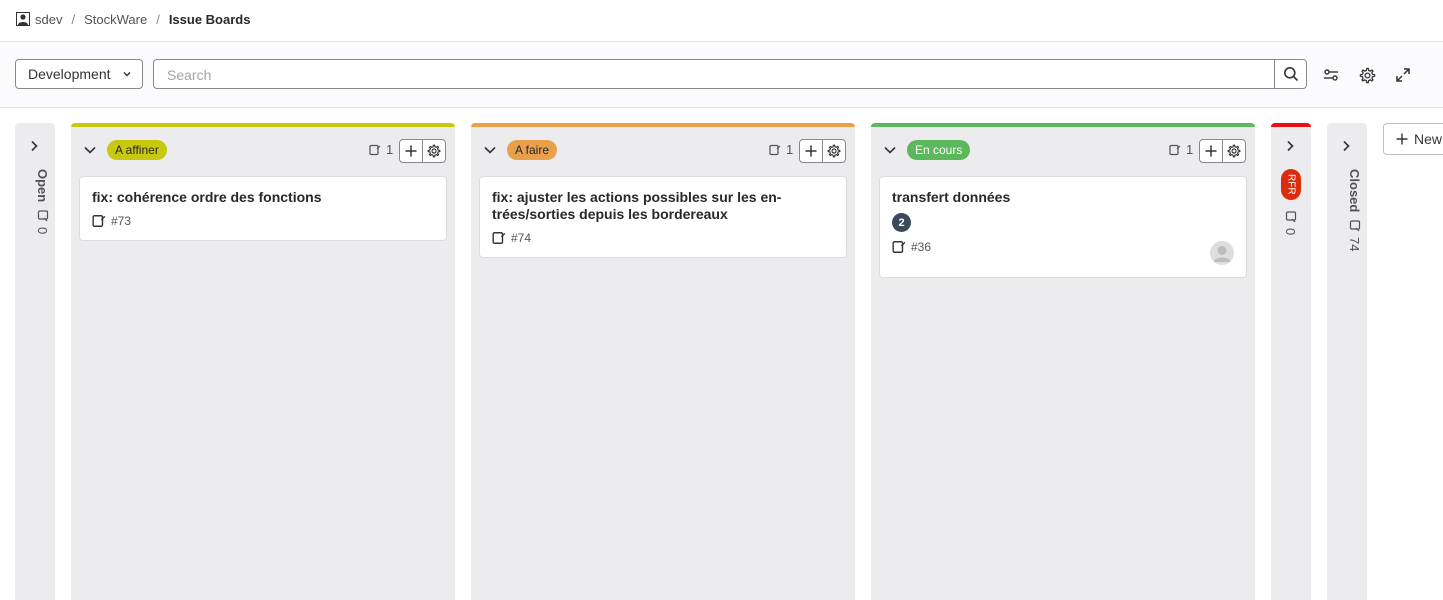  Describe the element at coordinates (263, 221) in the screenshot. I see `issue-meta: #73` at that location.